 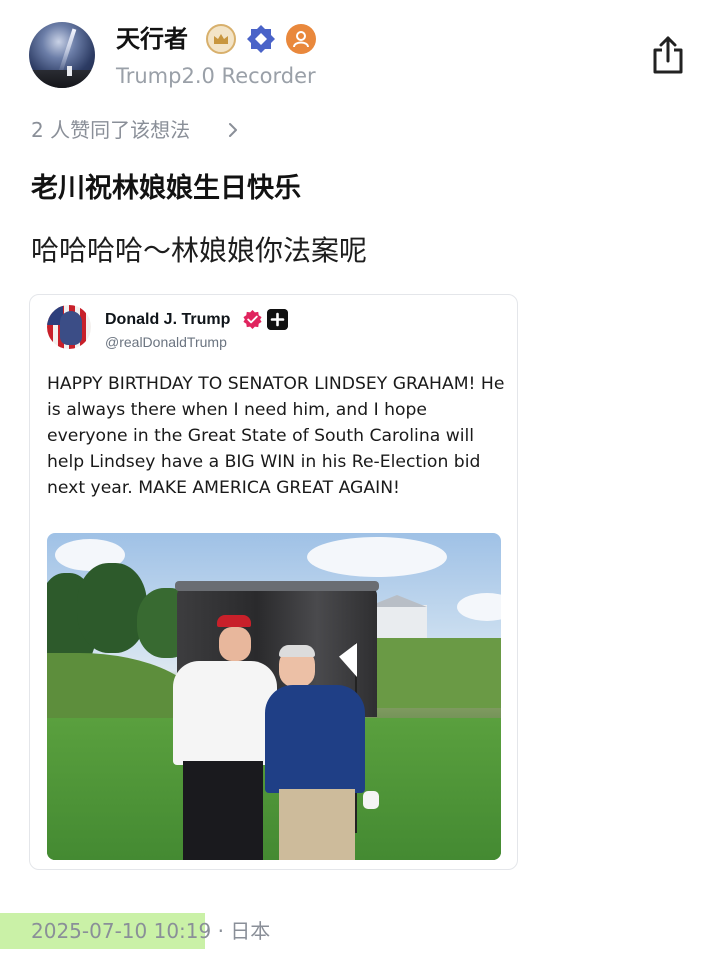 What do you see at coordinates (112, 608) in the screenshot?
I see `photo-tree` at bounding box center [112, 608].